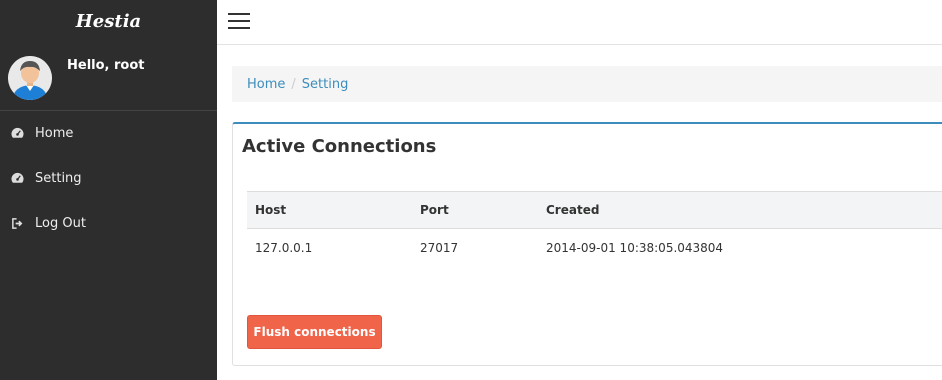 The height and width of the screenshot is (380, 942). I want to click on sign-out-icon, so click(18, 224).